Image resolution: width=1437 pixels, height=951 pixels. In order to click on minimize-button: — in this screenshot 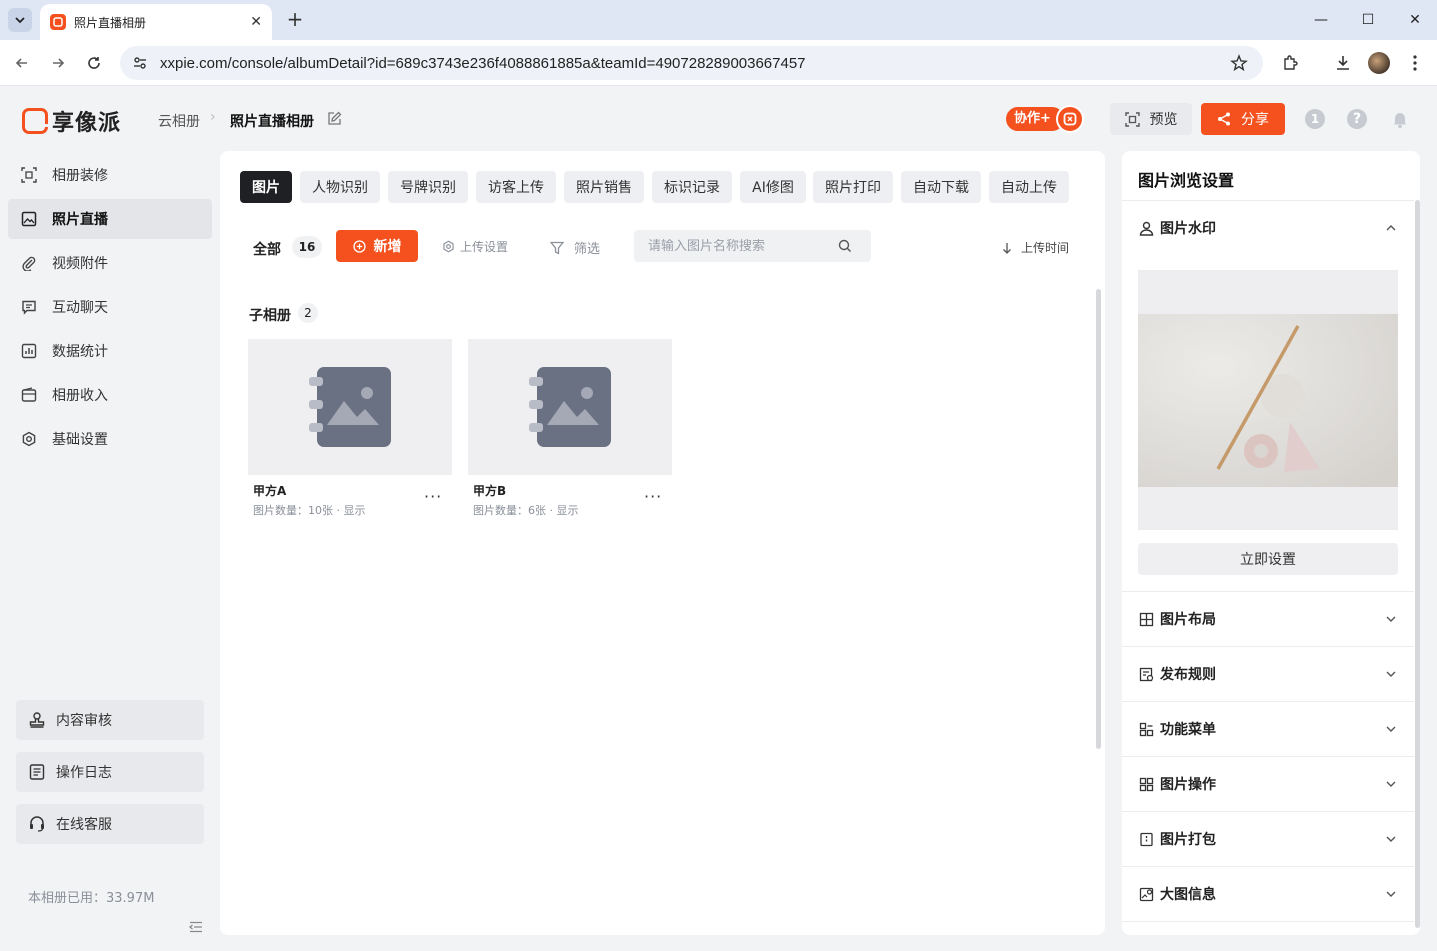, I will do `click(1321, 20)`.